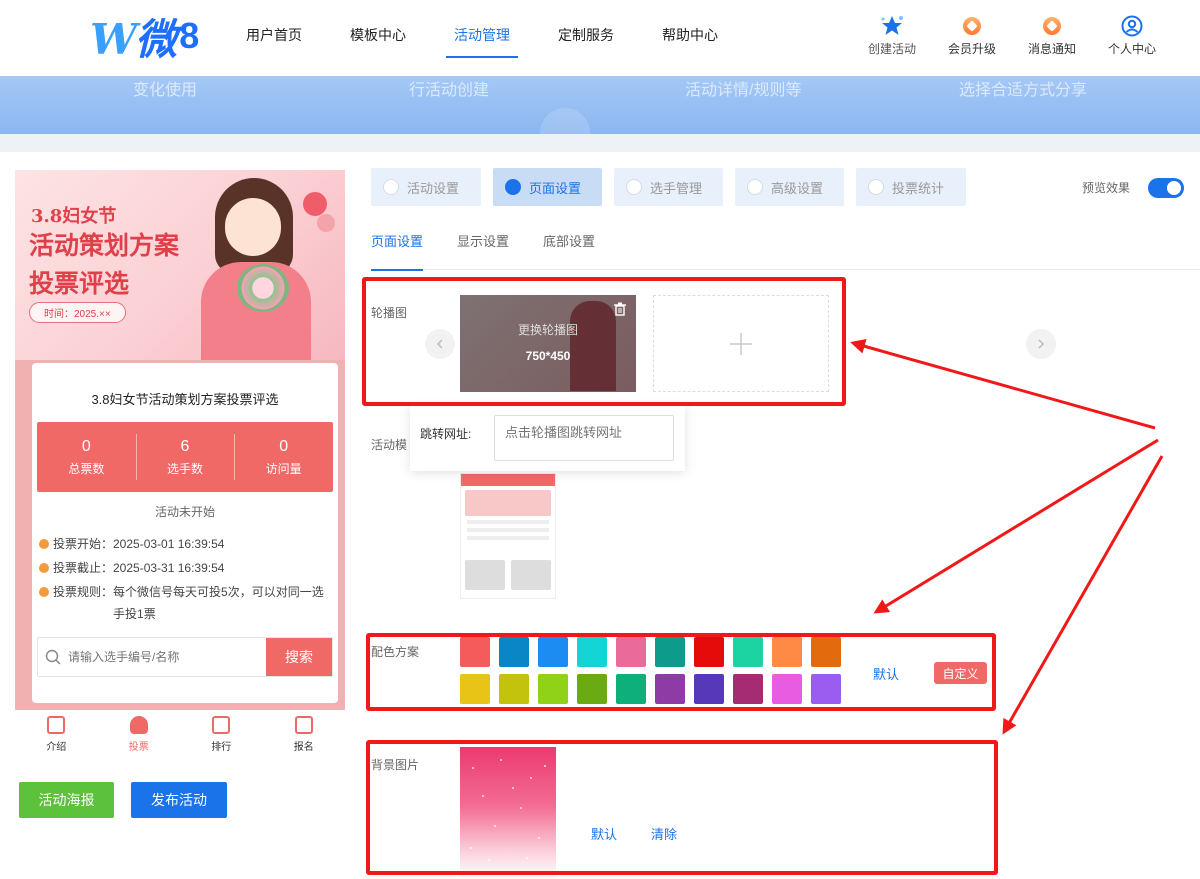 The width and height of the screenshot is (1200, 879). I want to click on nav-item-activity-management: 活动管理, so click(482, 38).